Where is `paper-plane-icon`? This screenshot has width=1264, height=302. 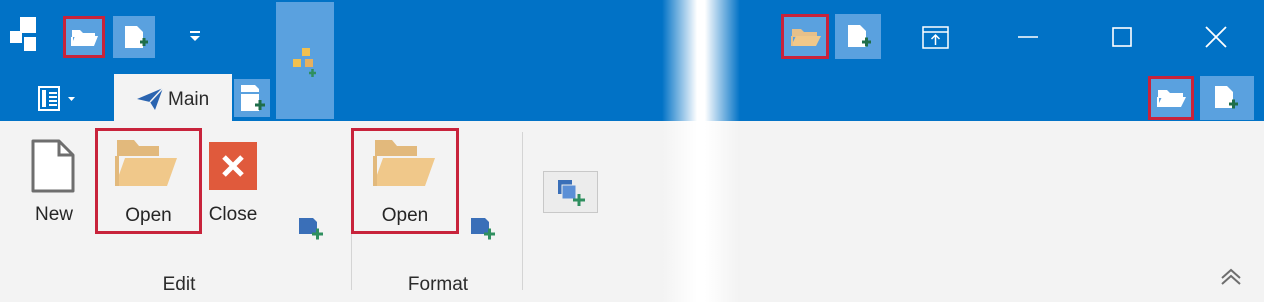 paper-plane-icon is located at coordinates (150, 98).